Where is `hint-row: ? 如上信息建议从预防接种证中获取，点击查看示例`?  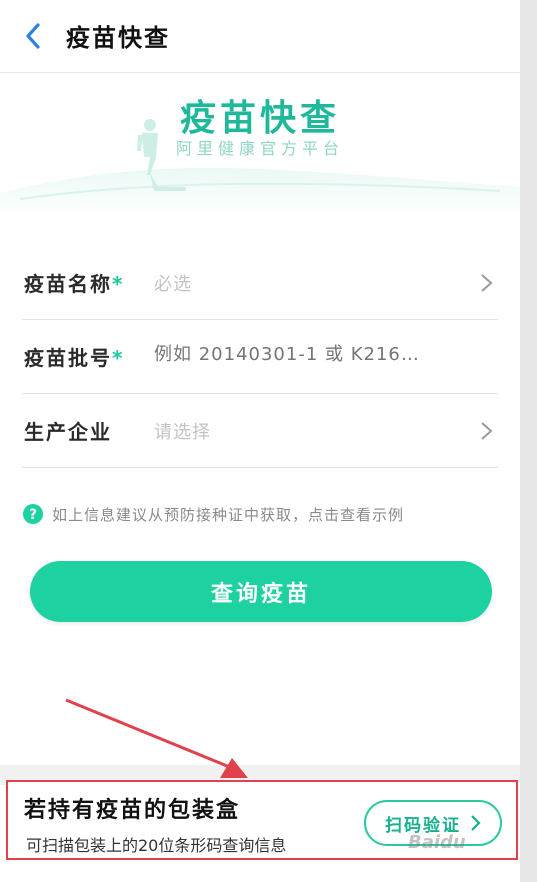 hint-row: ? 如上信息建议从预防接种证中获取，点击查看示例 is located at coordinates (213, 514).